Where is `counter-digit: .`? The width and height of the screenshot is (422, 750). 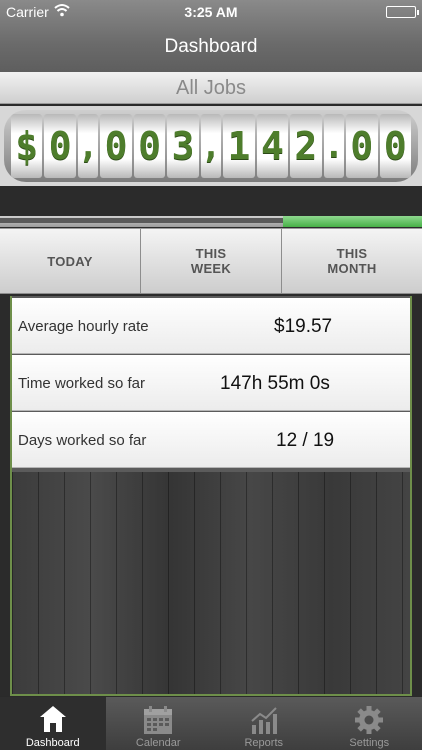 counter-digit: . is located at coordinates (334, 146).